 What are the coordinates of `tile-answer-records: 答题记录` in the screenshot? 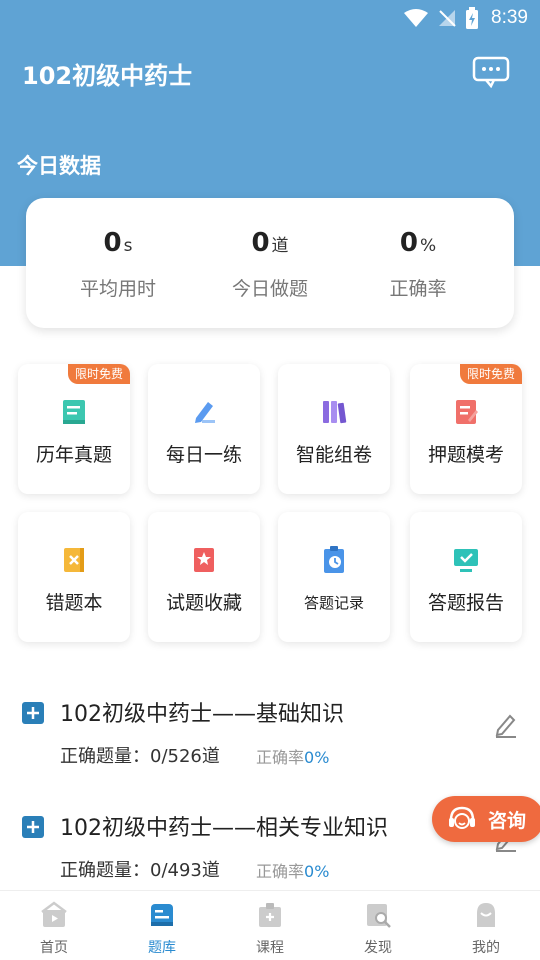 It's located at (334, 577).